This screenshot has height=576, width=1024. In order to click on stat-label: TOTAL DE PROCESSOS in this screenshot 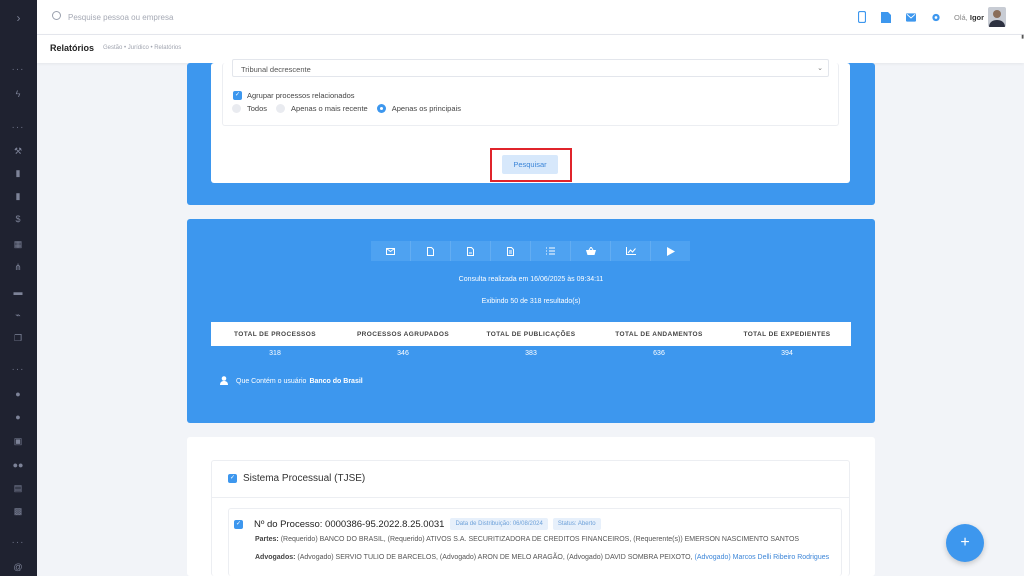, I will do `click(275, 334)`.